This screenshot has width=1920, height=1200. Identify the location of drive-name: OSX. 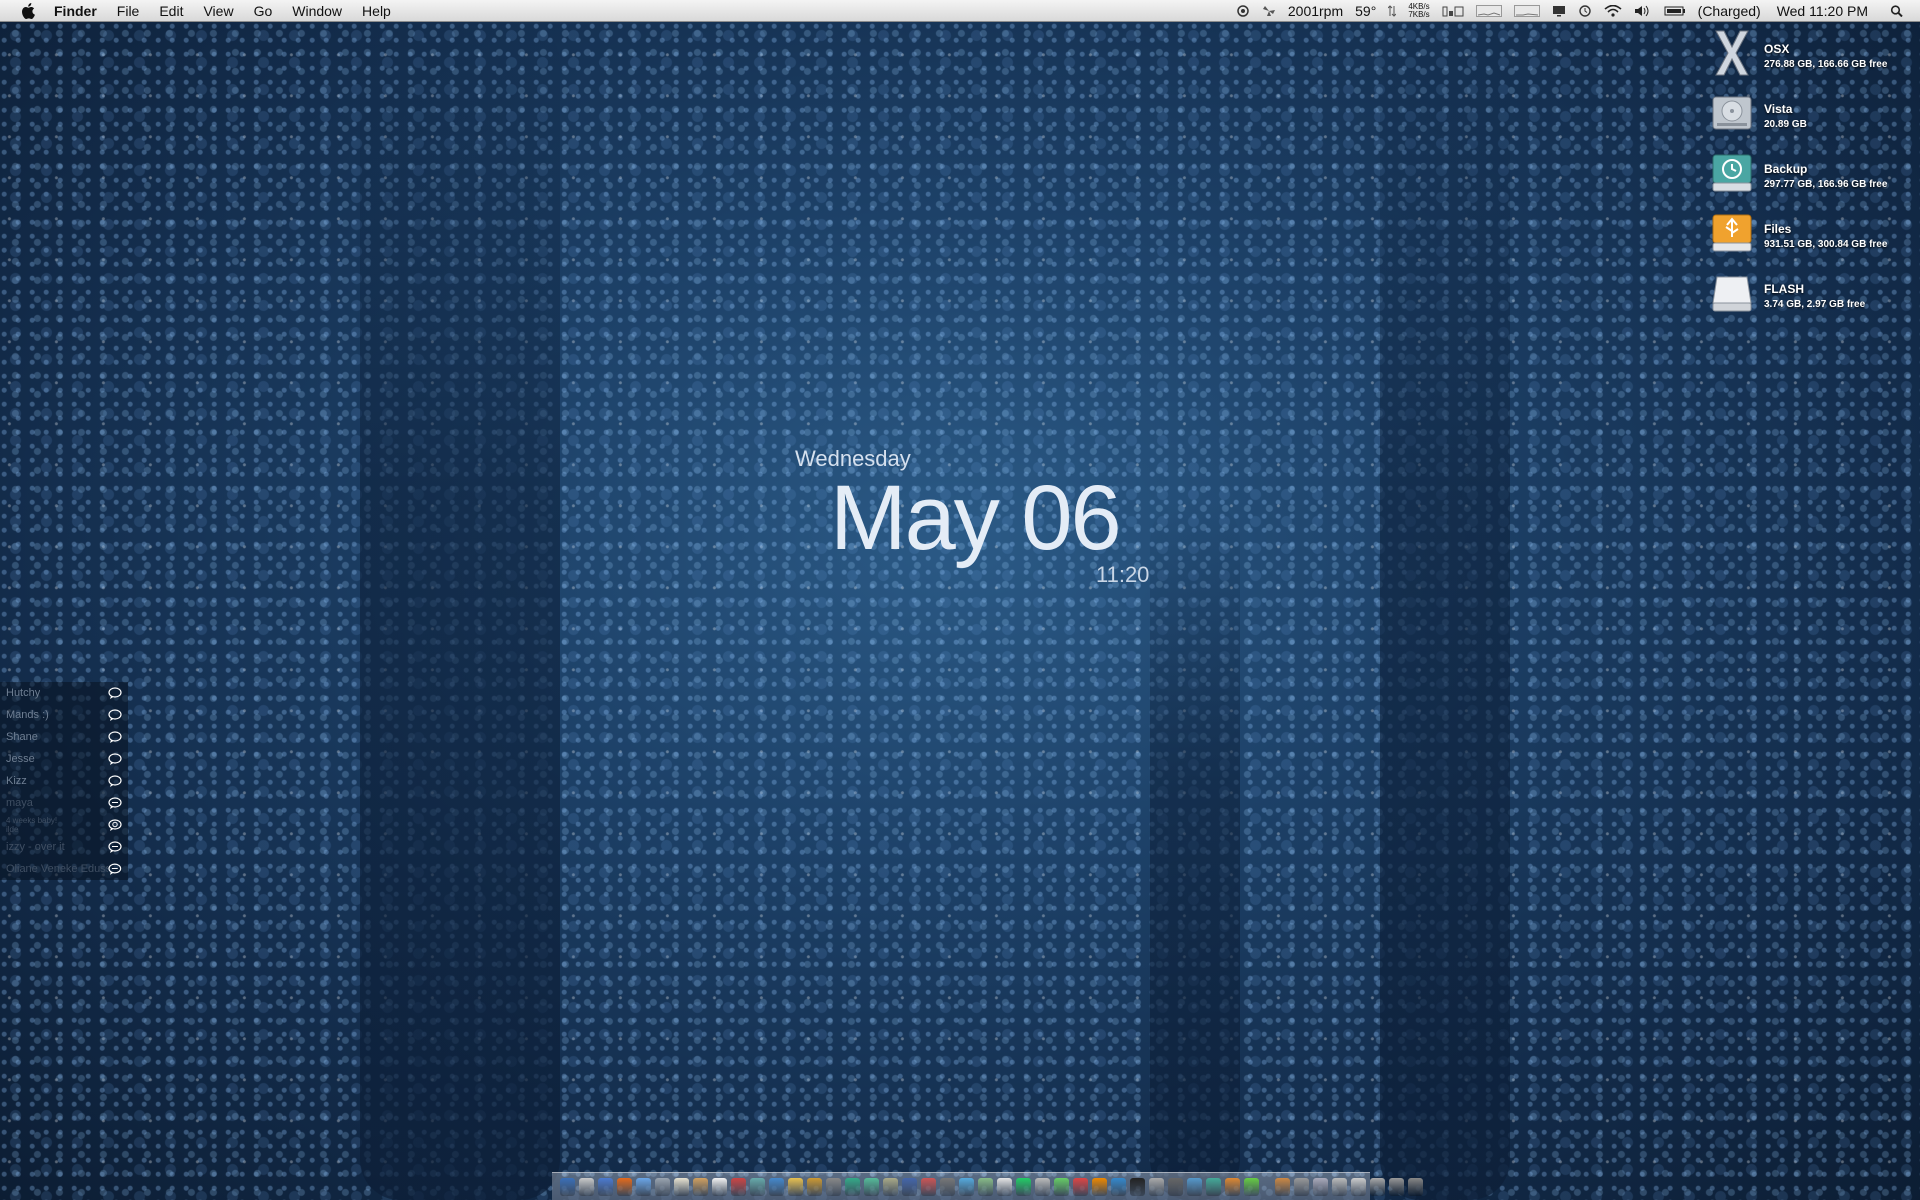
(1777, 49).